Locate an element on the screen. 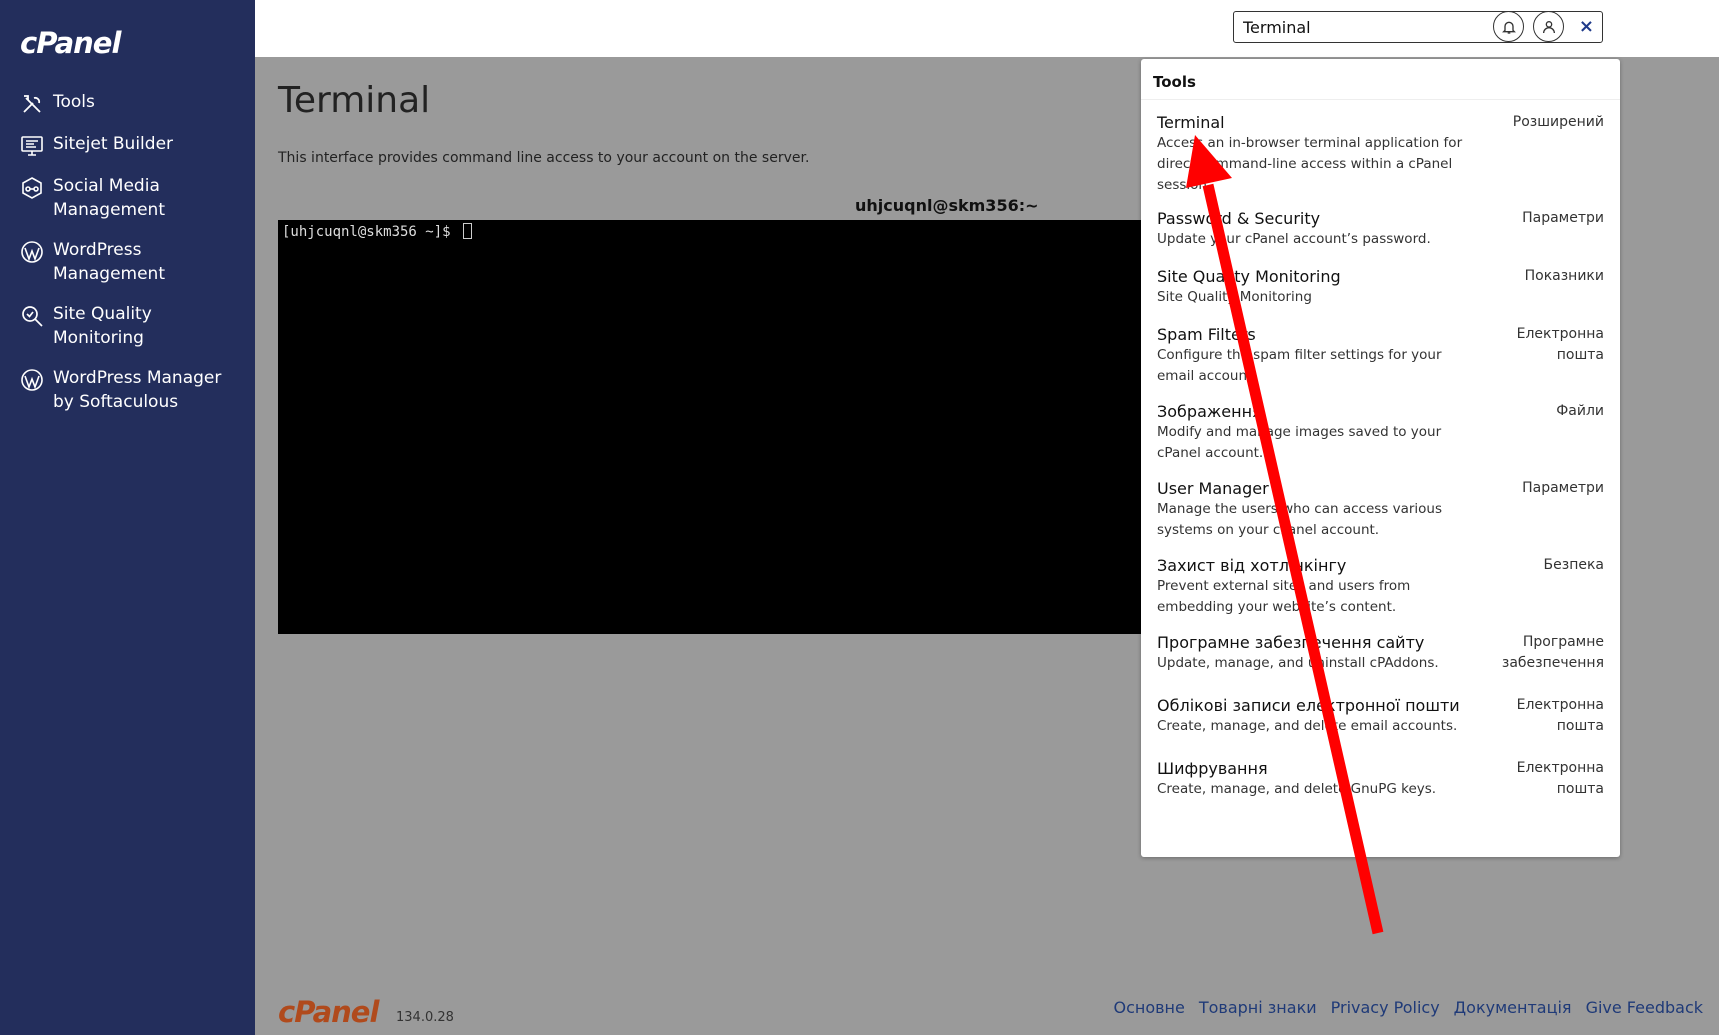  result-title: Spam Filters is located at coordinates (1206, 334).